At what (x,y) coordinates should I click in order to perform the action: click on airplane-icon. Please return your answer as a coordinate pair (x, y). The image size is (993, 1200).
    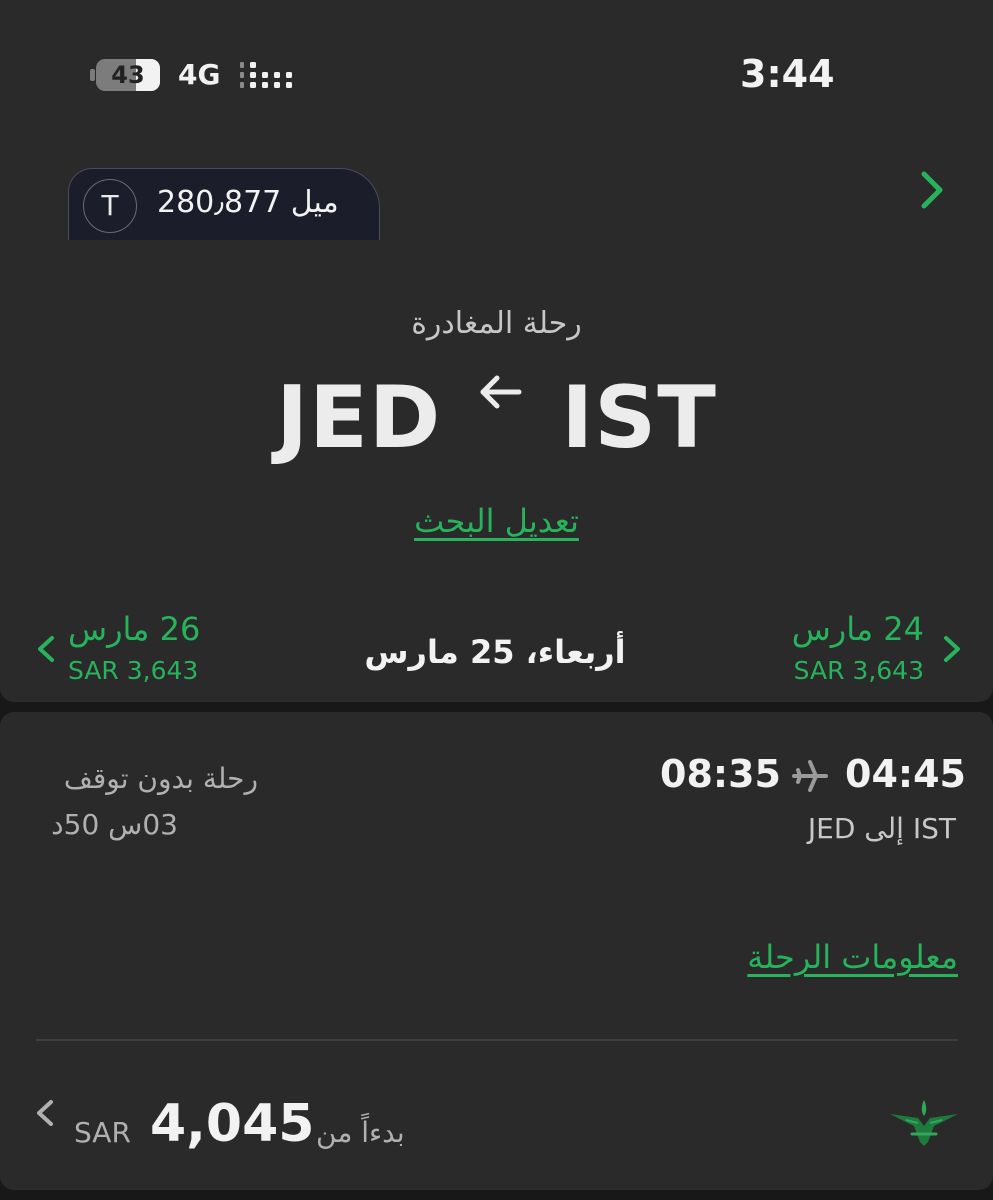
    Looking at the image, I should click on (810, 776).